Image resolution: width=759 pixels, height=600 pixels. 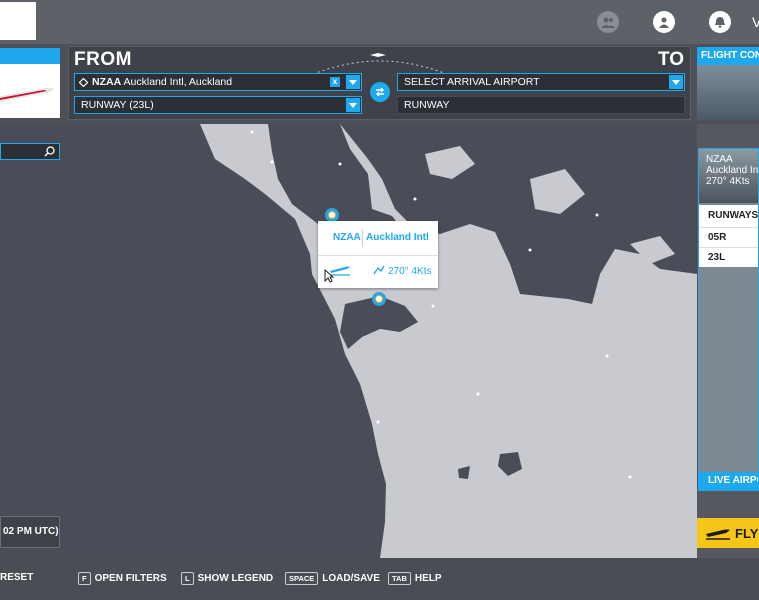 What do you see at coordinates (718, 534) in the screenshot?
I see `takeoff-icon` at bounding box center [718, 534].